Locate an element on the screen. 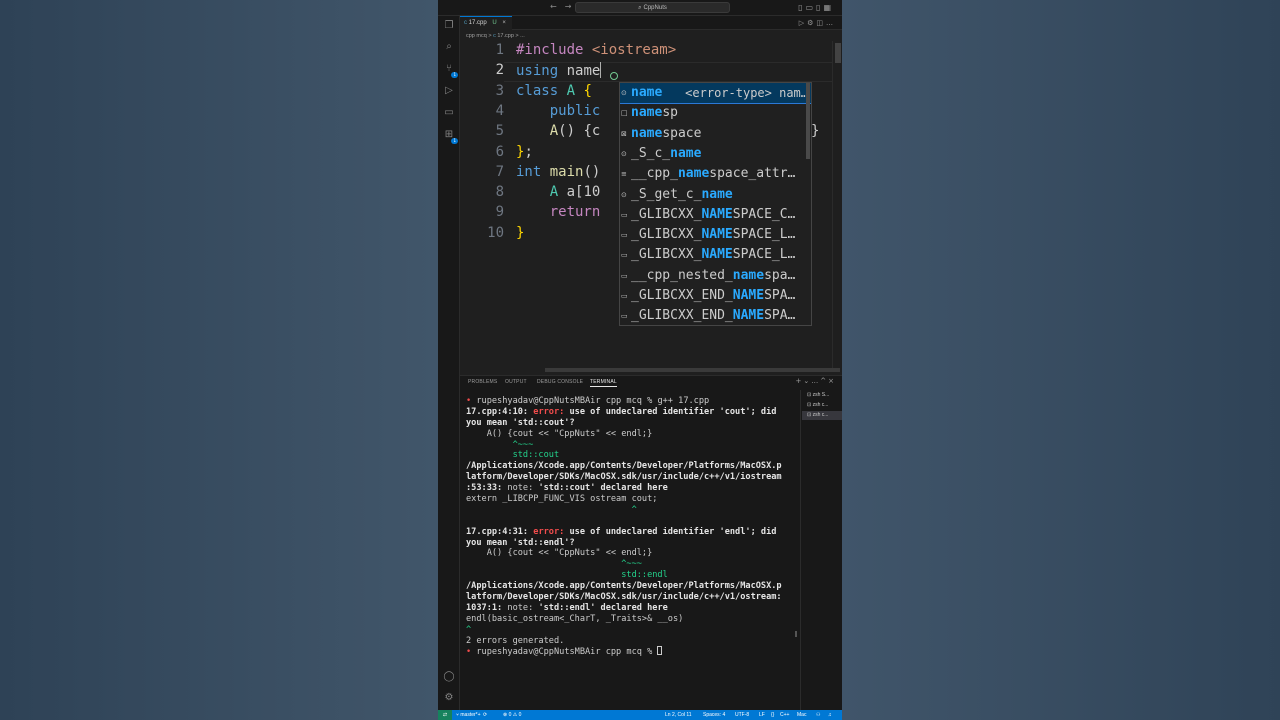  suggest-label-text: _GLIBCXX_END_ is located at coordinates (682, 316).